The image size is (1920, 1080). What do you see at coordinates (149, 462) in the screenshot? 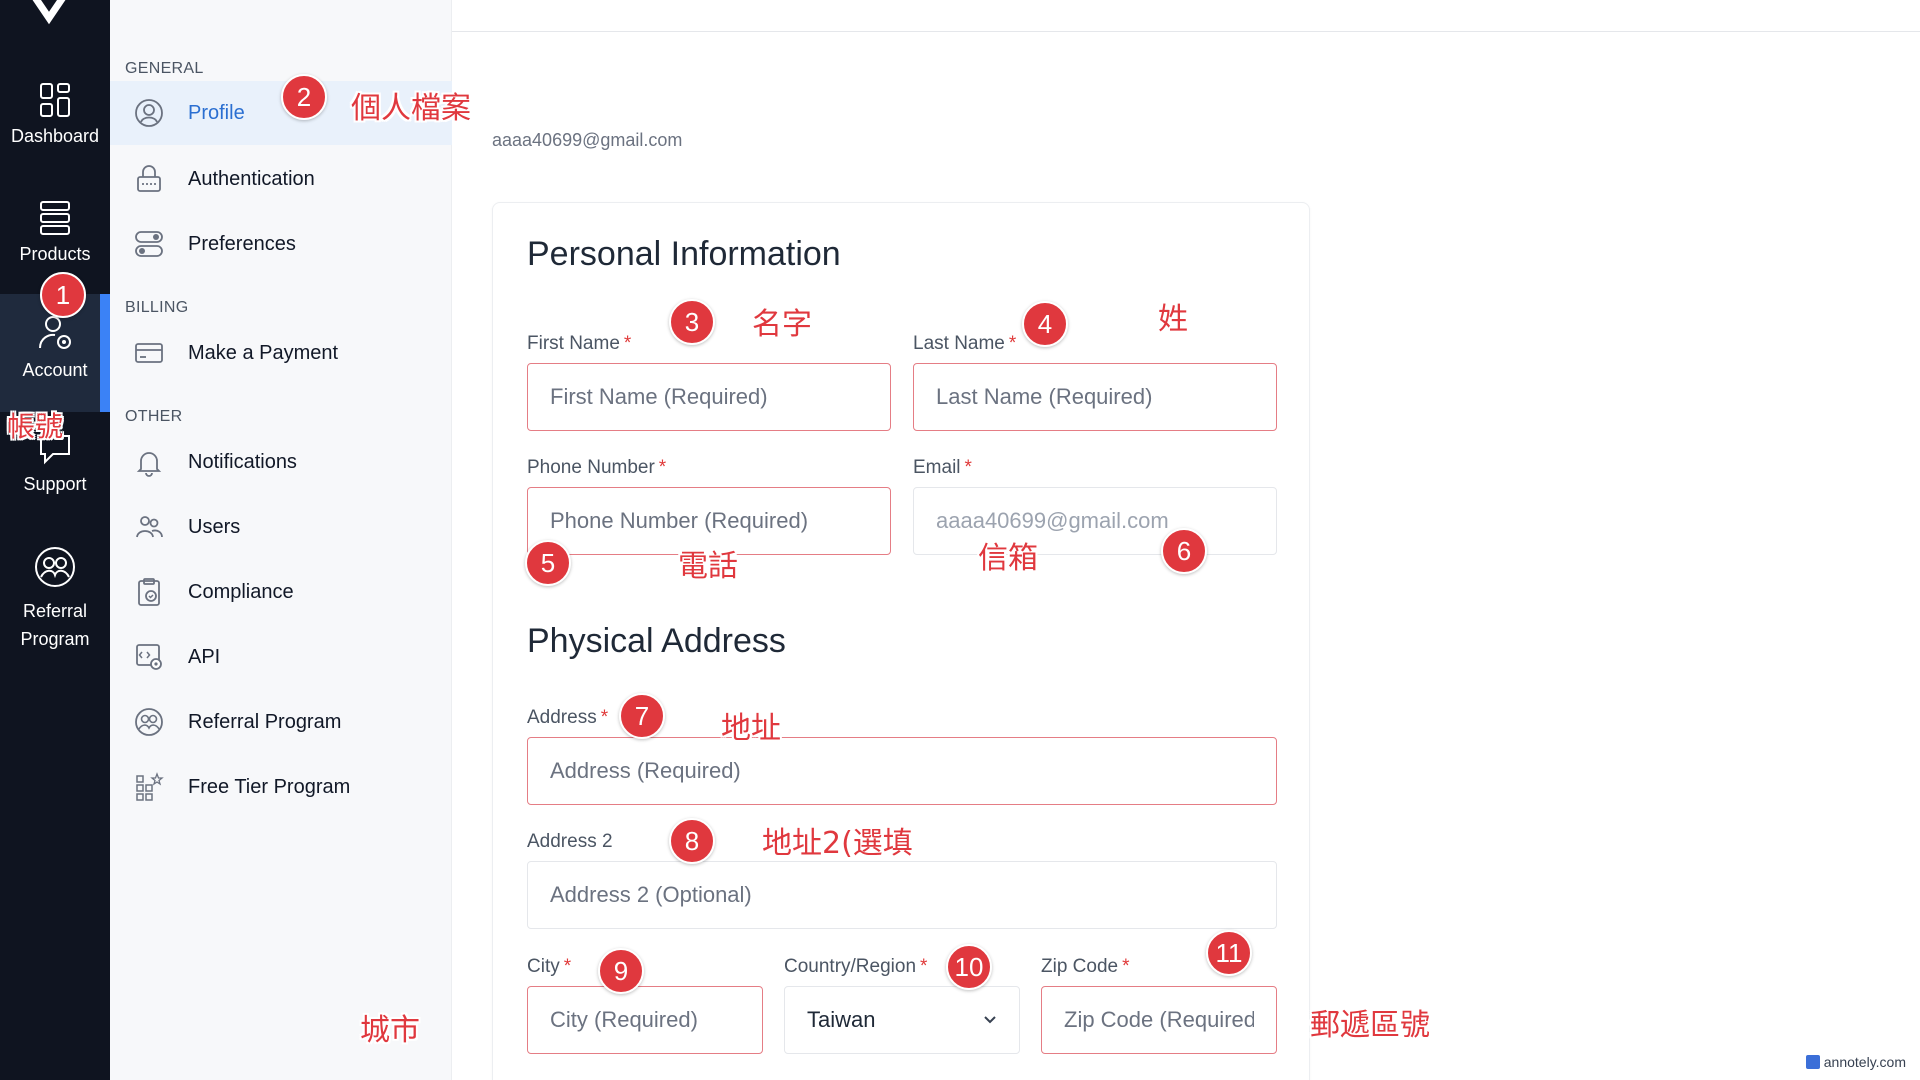
I see `bell-icon` at bounding box center [149, 462].